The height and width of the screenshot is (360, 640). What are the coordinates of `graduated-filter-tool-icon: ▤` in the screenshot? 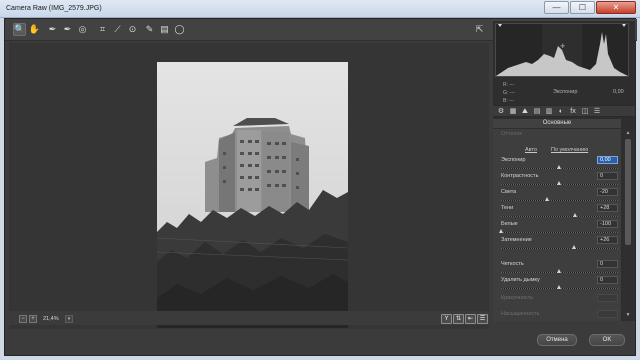 It's located at (164, 29).